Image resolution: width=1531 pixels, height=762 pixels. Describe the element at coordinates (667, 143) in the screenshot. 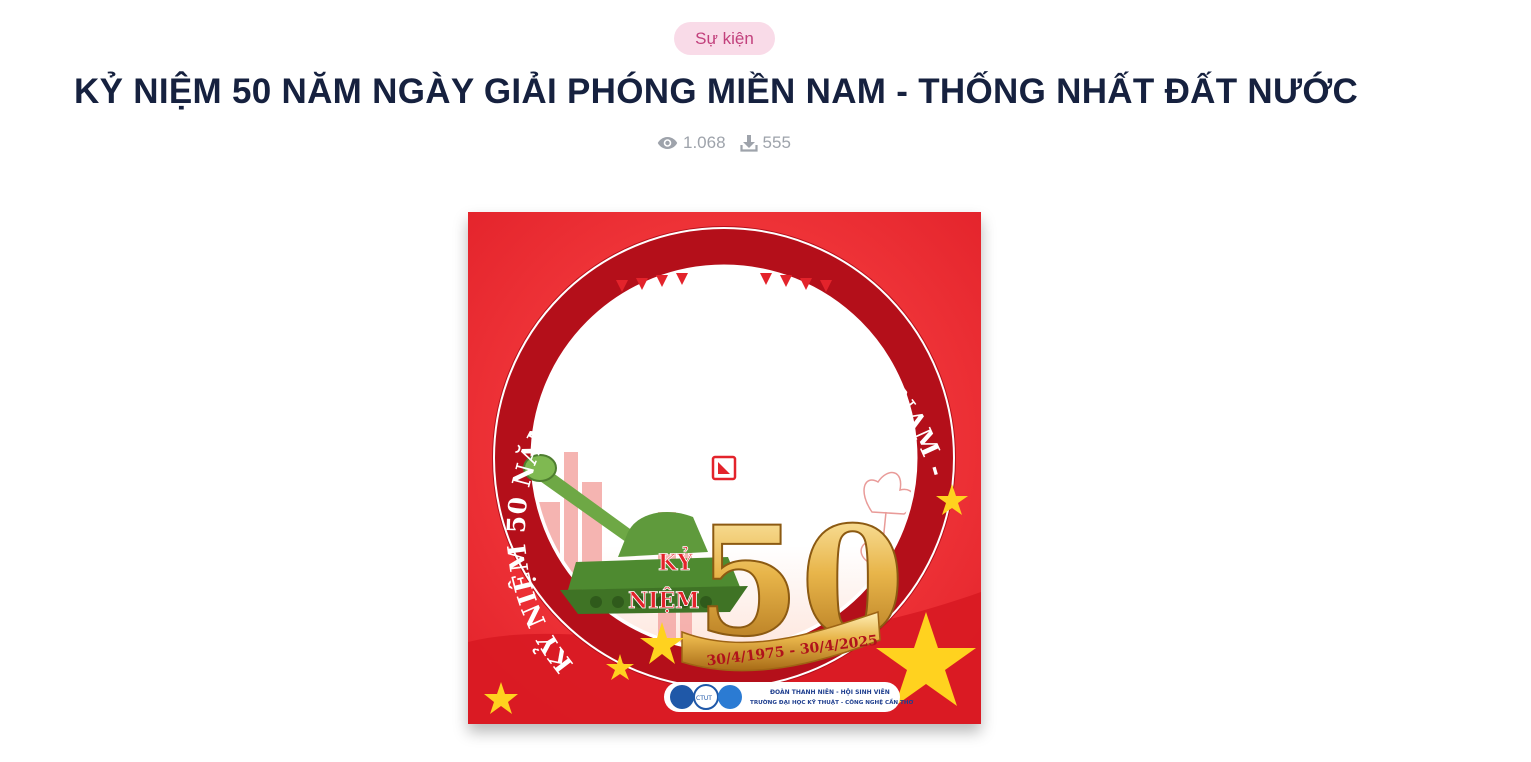

I see `eye-icon` at that location.